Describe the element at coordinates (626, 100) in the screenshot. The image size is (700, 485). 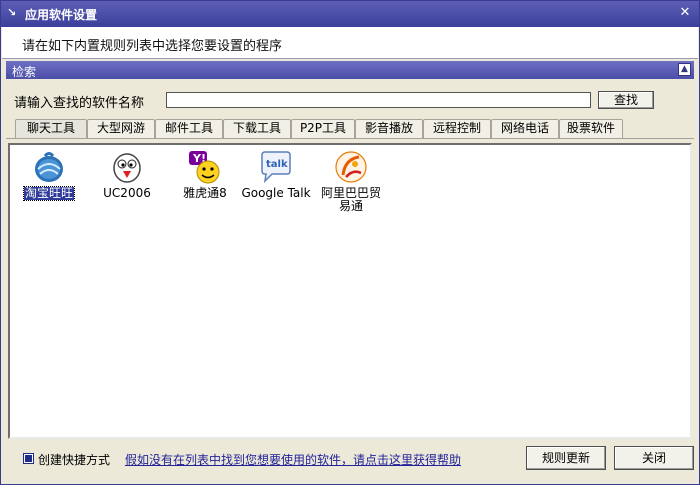
I see `find-button: 查找` at that location.